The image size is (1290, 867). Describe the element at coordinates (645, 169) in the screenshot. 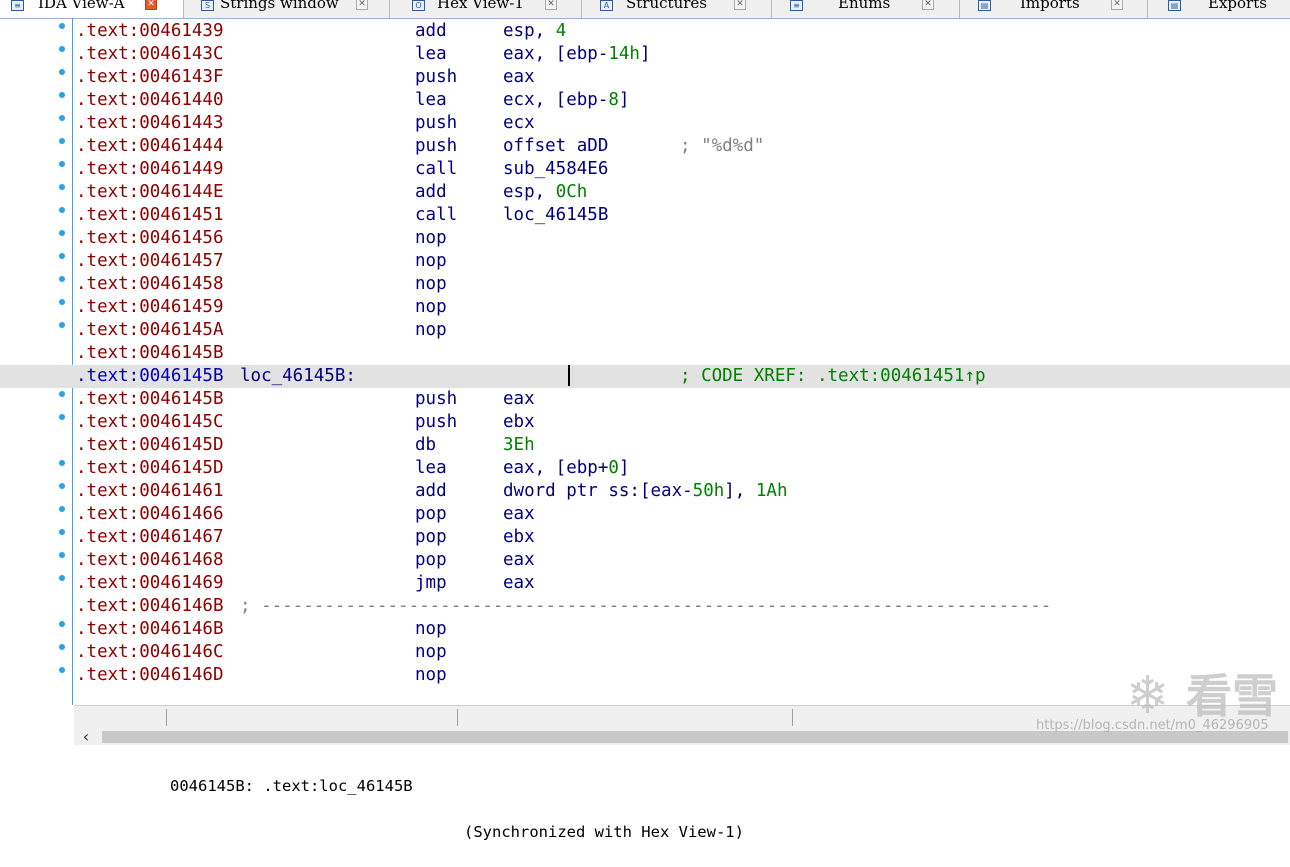

I see `listing-row: .text:00461449 call sub_4584E6` at that location.